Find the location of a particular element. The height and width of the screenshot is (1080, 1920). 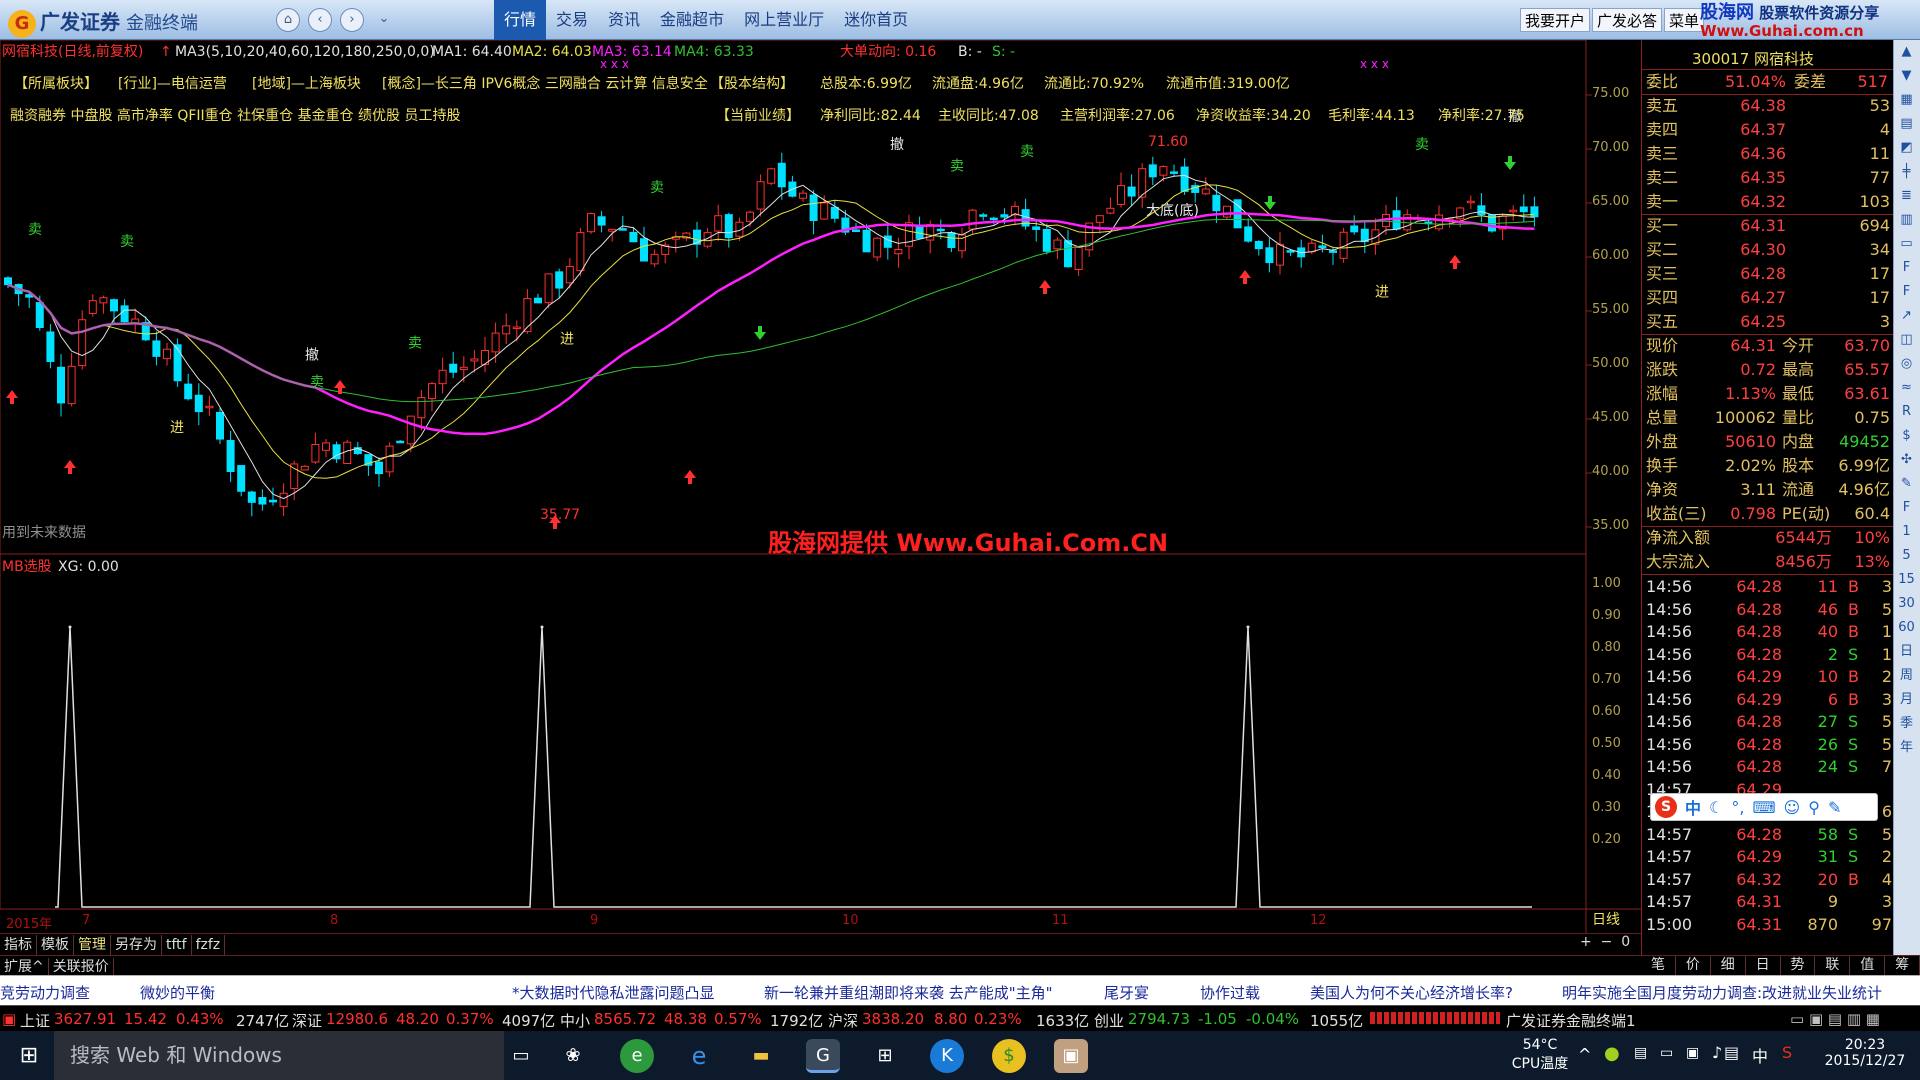

k-app-icon: K is located at coordinates (947, 1056).